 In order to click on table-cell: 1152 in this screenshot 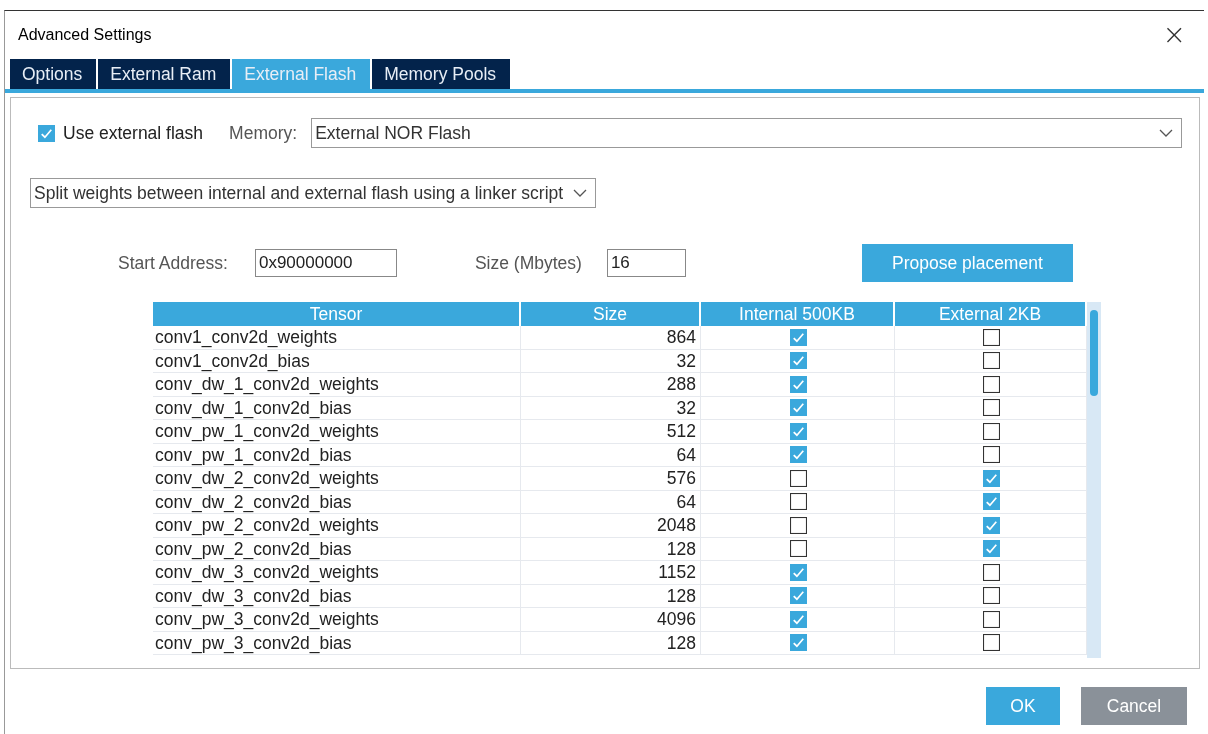, I will do `click(611, 572)`.